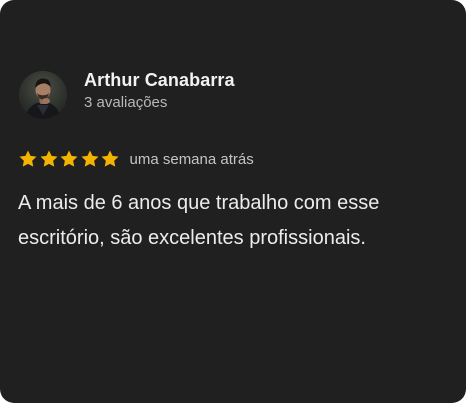  I want to click on star-rating, so click(69, 159).